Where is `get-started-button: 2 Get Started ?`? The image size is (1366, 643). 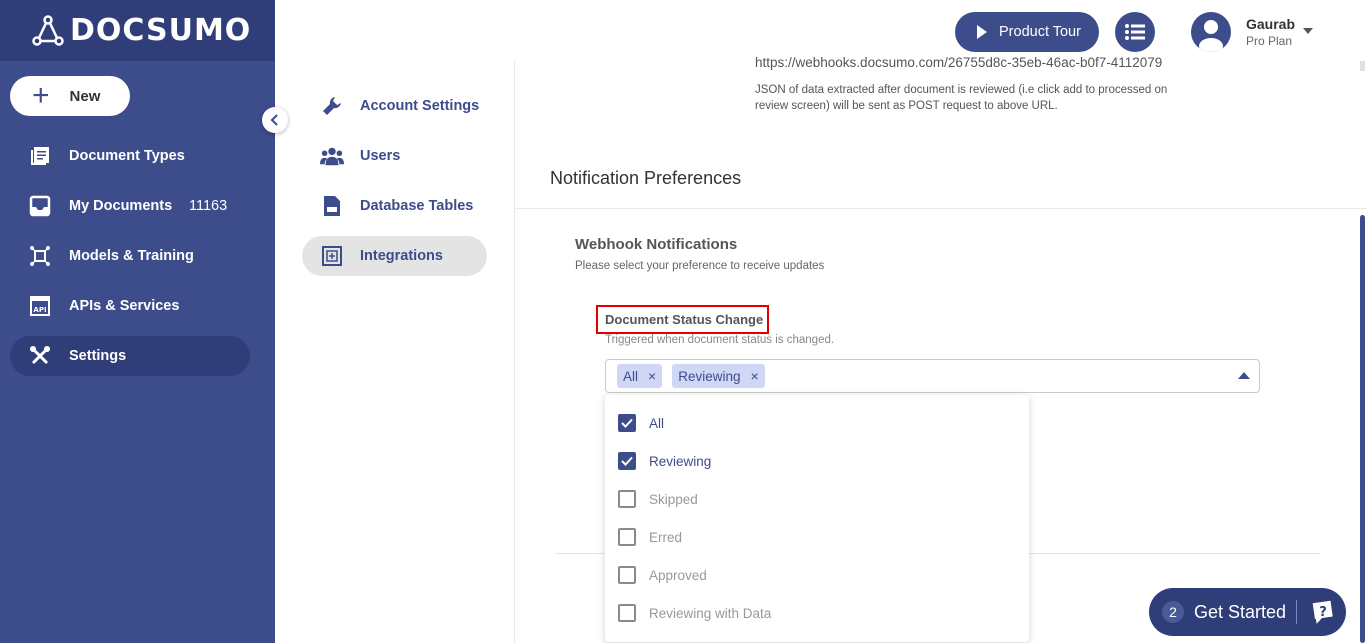 get-started-button: 2 Get Started ? is located at coordinates (1247, 612).